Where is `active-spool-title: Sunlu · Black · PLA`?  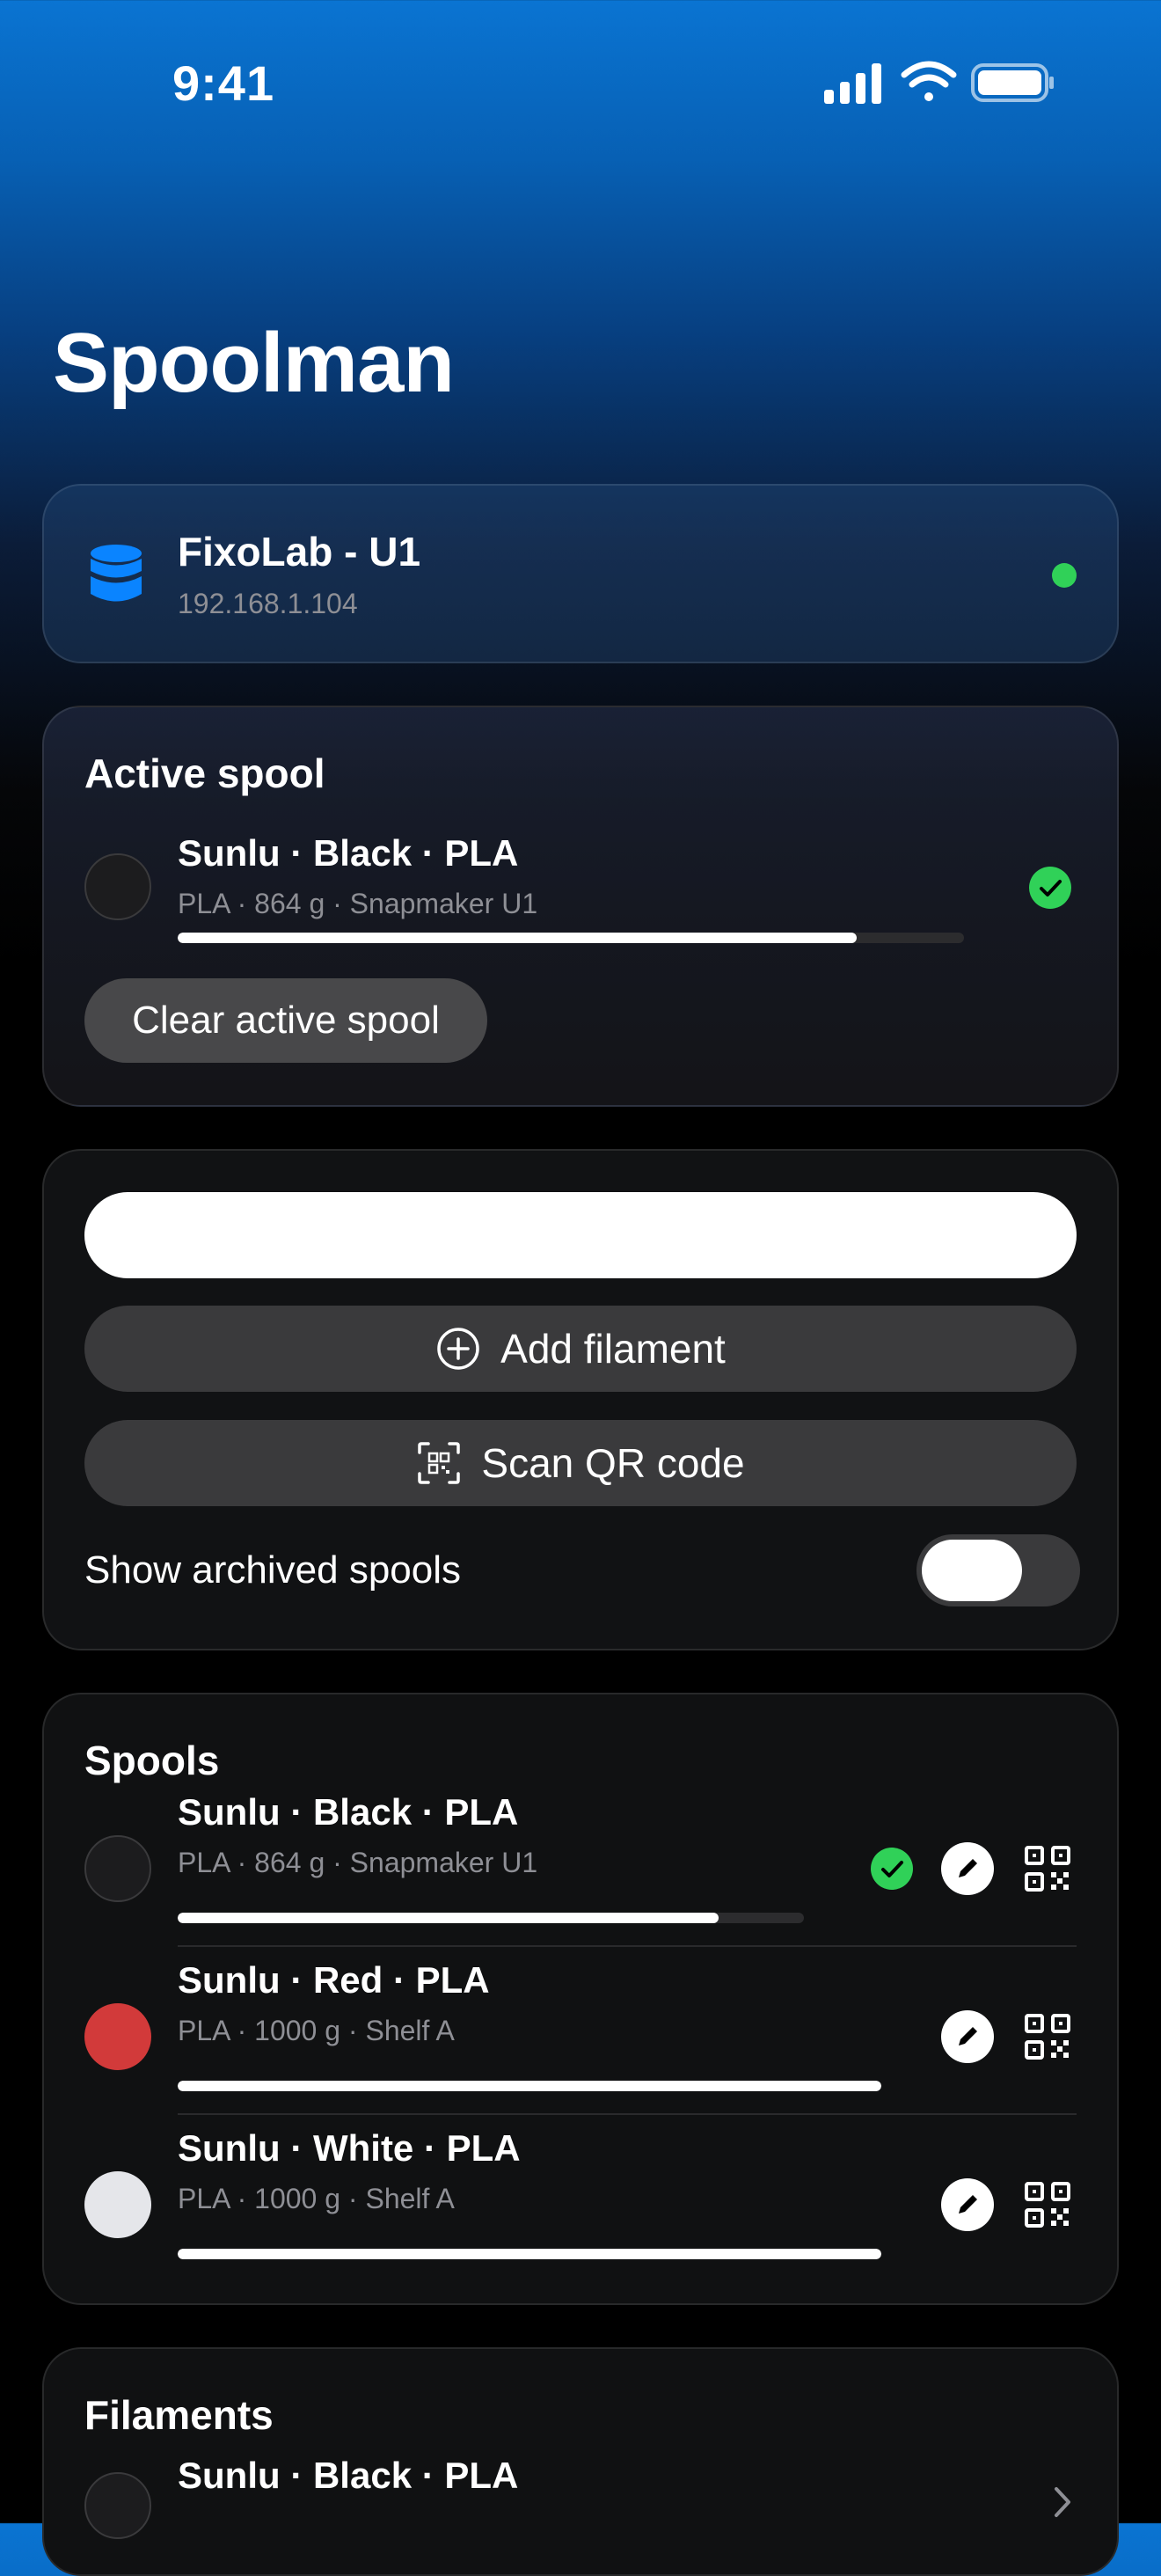 active-spool-title: Sunlu · Black · PLA is located at coordinates (348, 853).